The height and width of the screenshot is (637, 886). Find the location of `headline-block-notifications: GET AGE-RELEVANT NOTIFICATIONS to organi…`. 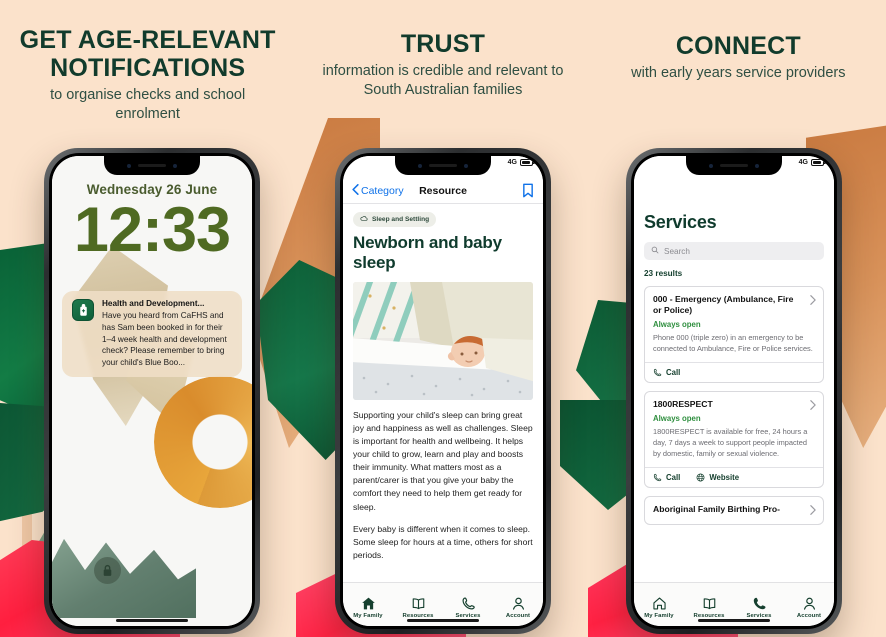

headline-block-notifications: GET AGE-RELEVANT NOTIFICATIONS to organi… is located at coordinates (147, 70).